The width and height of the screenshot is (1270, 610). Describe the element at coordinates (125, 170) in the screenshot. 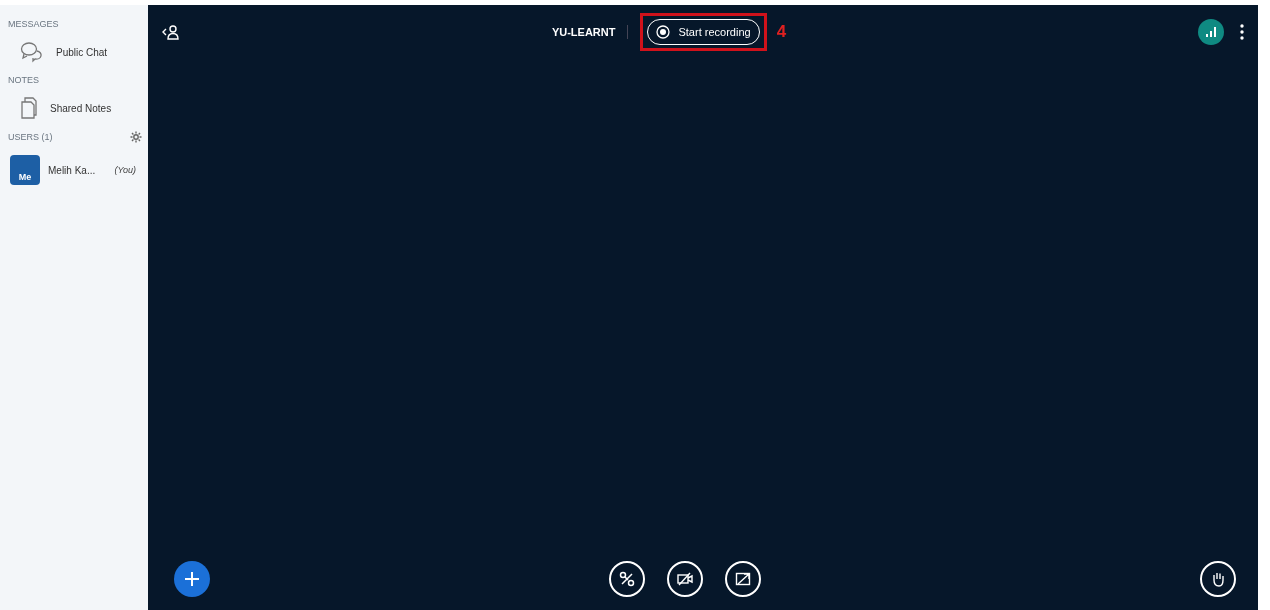

I see `you-label: (You)` at that location.